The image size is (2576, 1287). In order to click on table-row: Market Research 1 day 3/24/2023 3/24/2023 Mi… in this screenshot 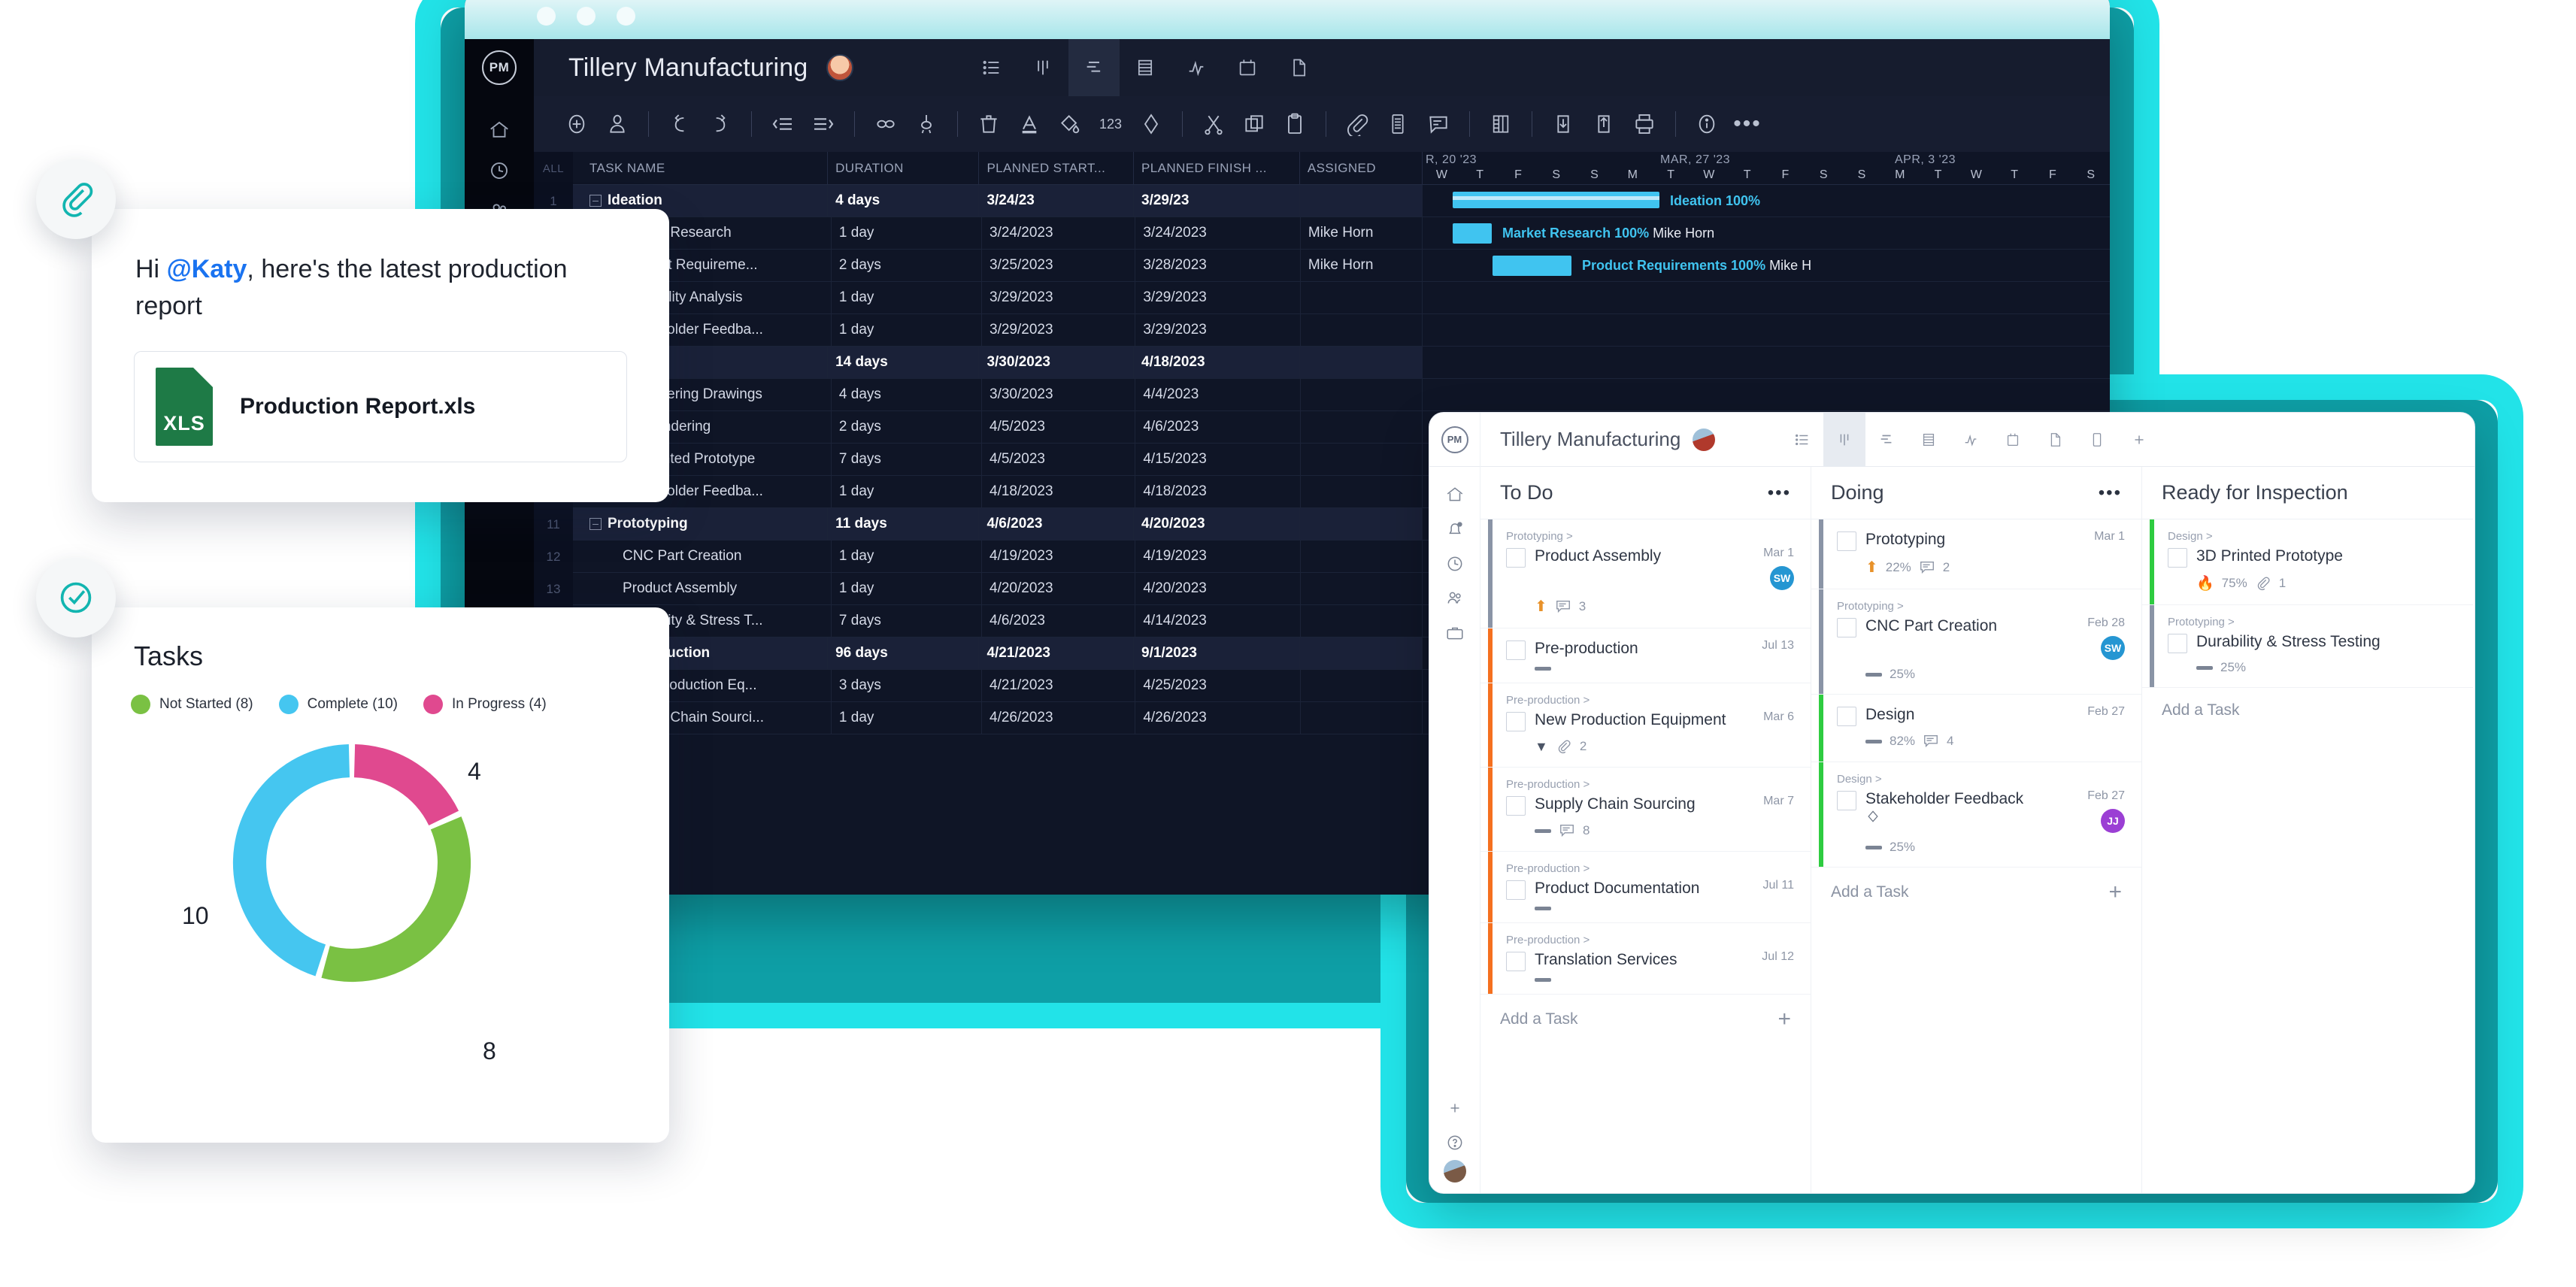, I will do `click(998, 234)`.